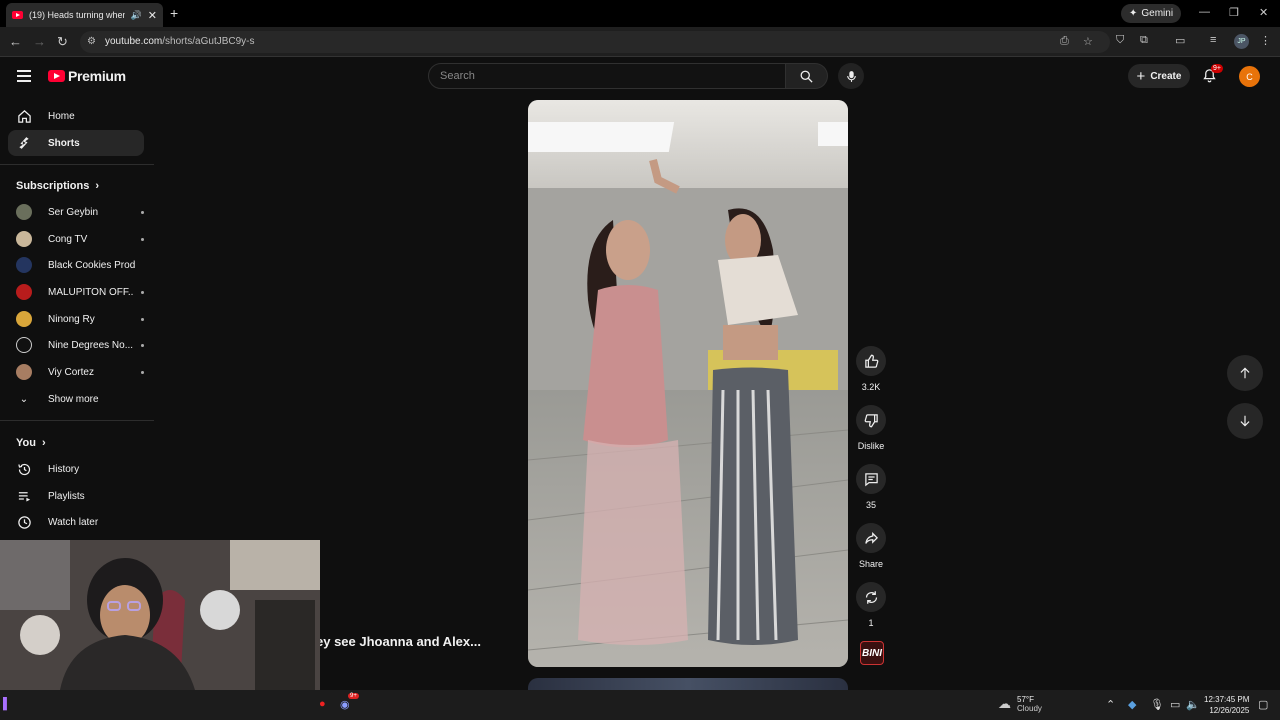  What do you see at coordinates (1120, 40) in the screenshot?
I see `shield-icon: ⛉` at bounding box center [1120, 40].